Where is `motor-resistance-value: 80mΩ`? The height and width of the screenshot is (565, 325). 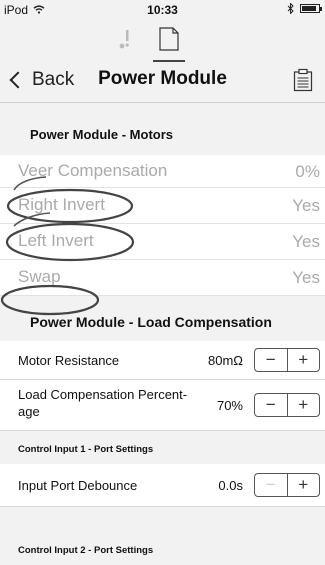 motor-resistance-value: 80mΩ is located at coordinates (225, 360).